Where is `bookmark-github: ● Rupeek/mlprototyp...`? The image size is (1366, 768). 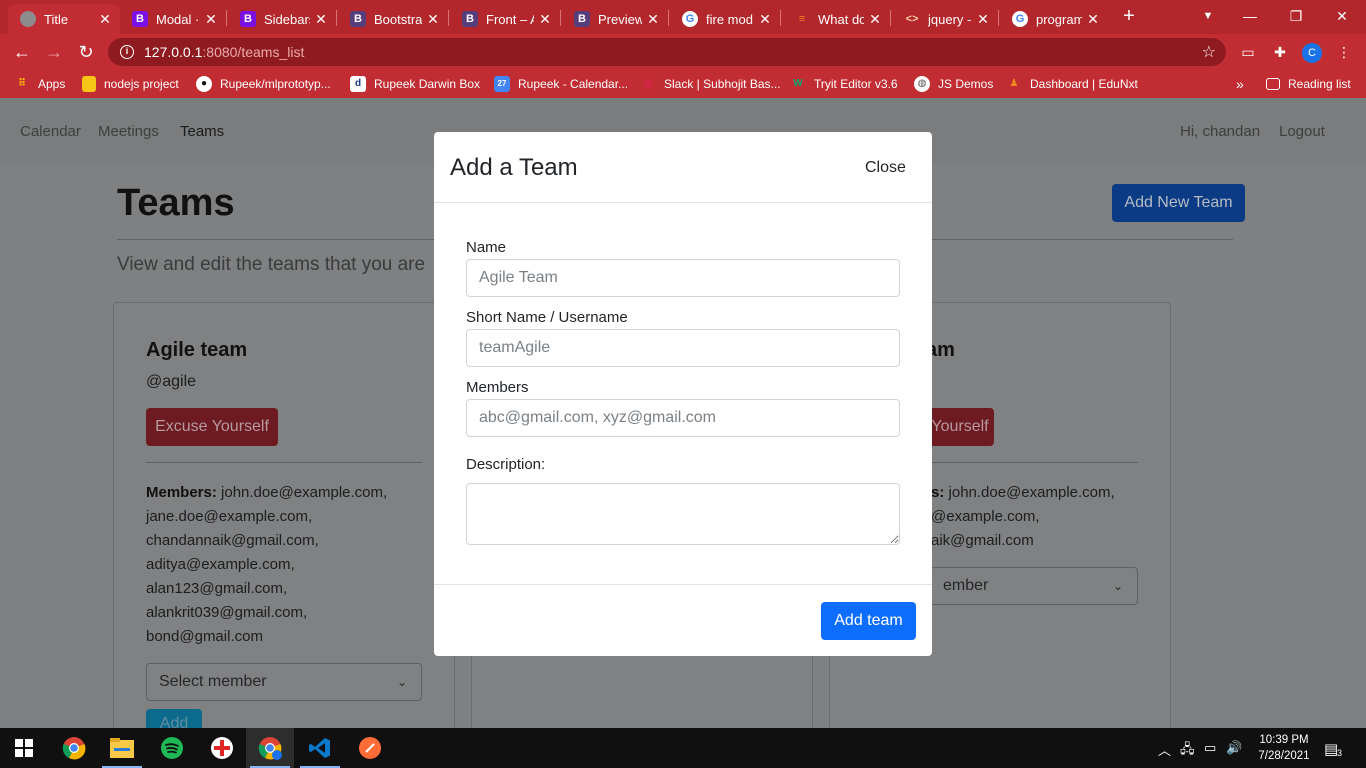 bookmark-github: ● Rupeek/mlprototyp... is located at coordinates (263, 84).